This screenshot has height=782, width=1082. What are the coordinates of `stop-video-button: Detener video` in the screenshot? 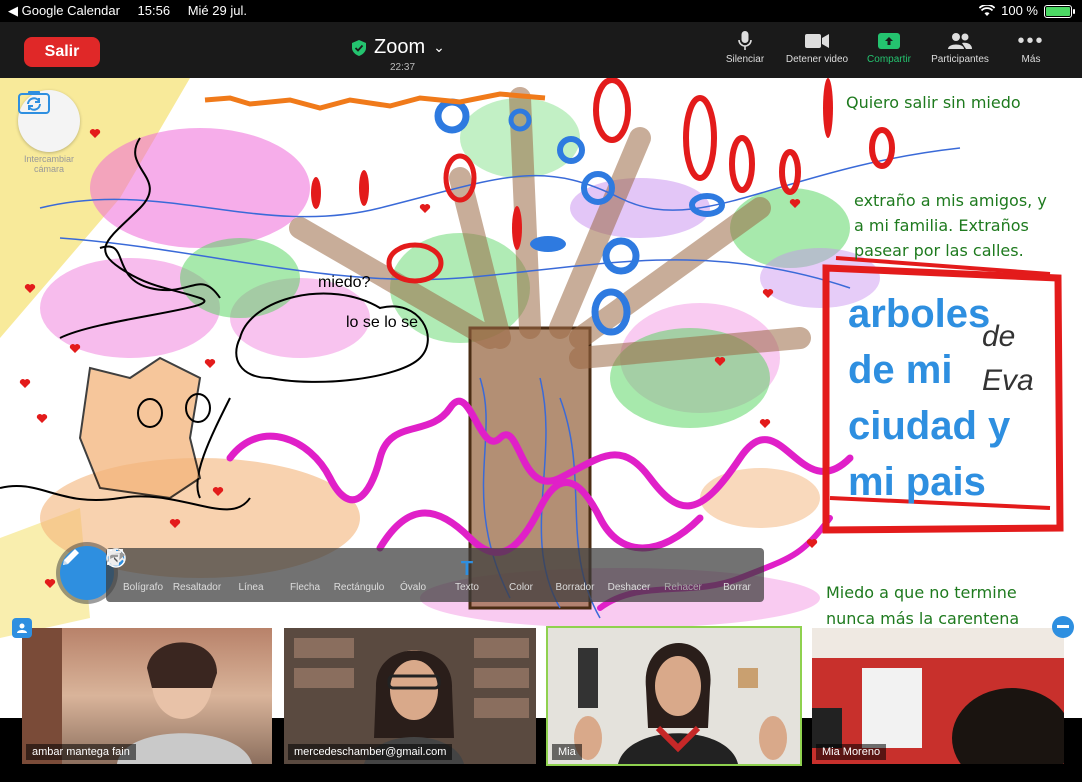 It's located at (817, 46).